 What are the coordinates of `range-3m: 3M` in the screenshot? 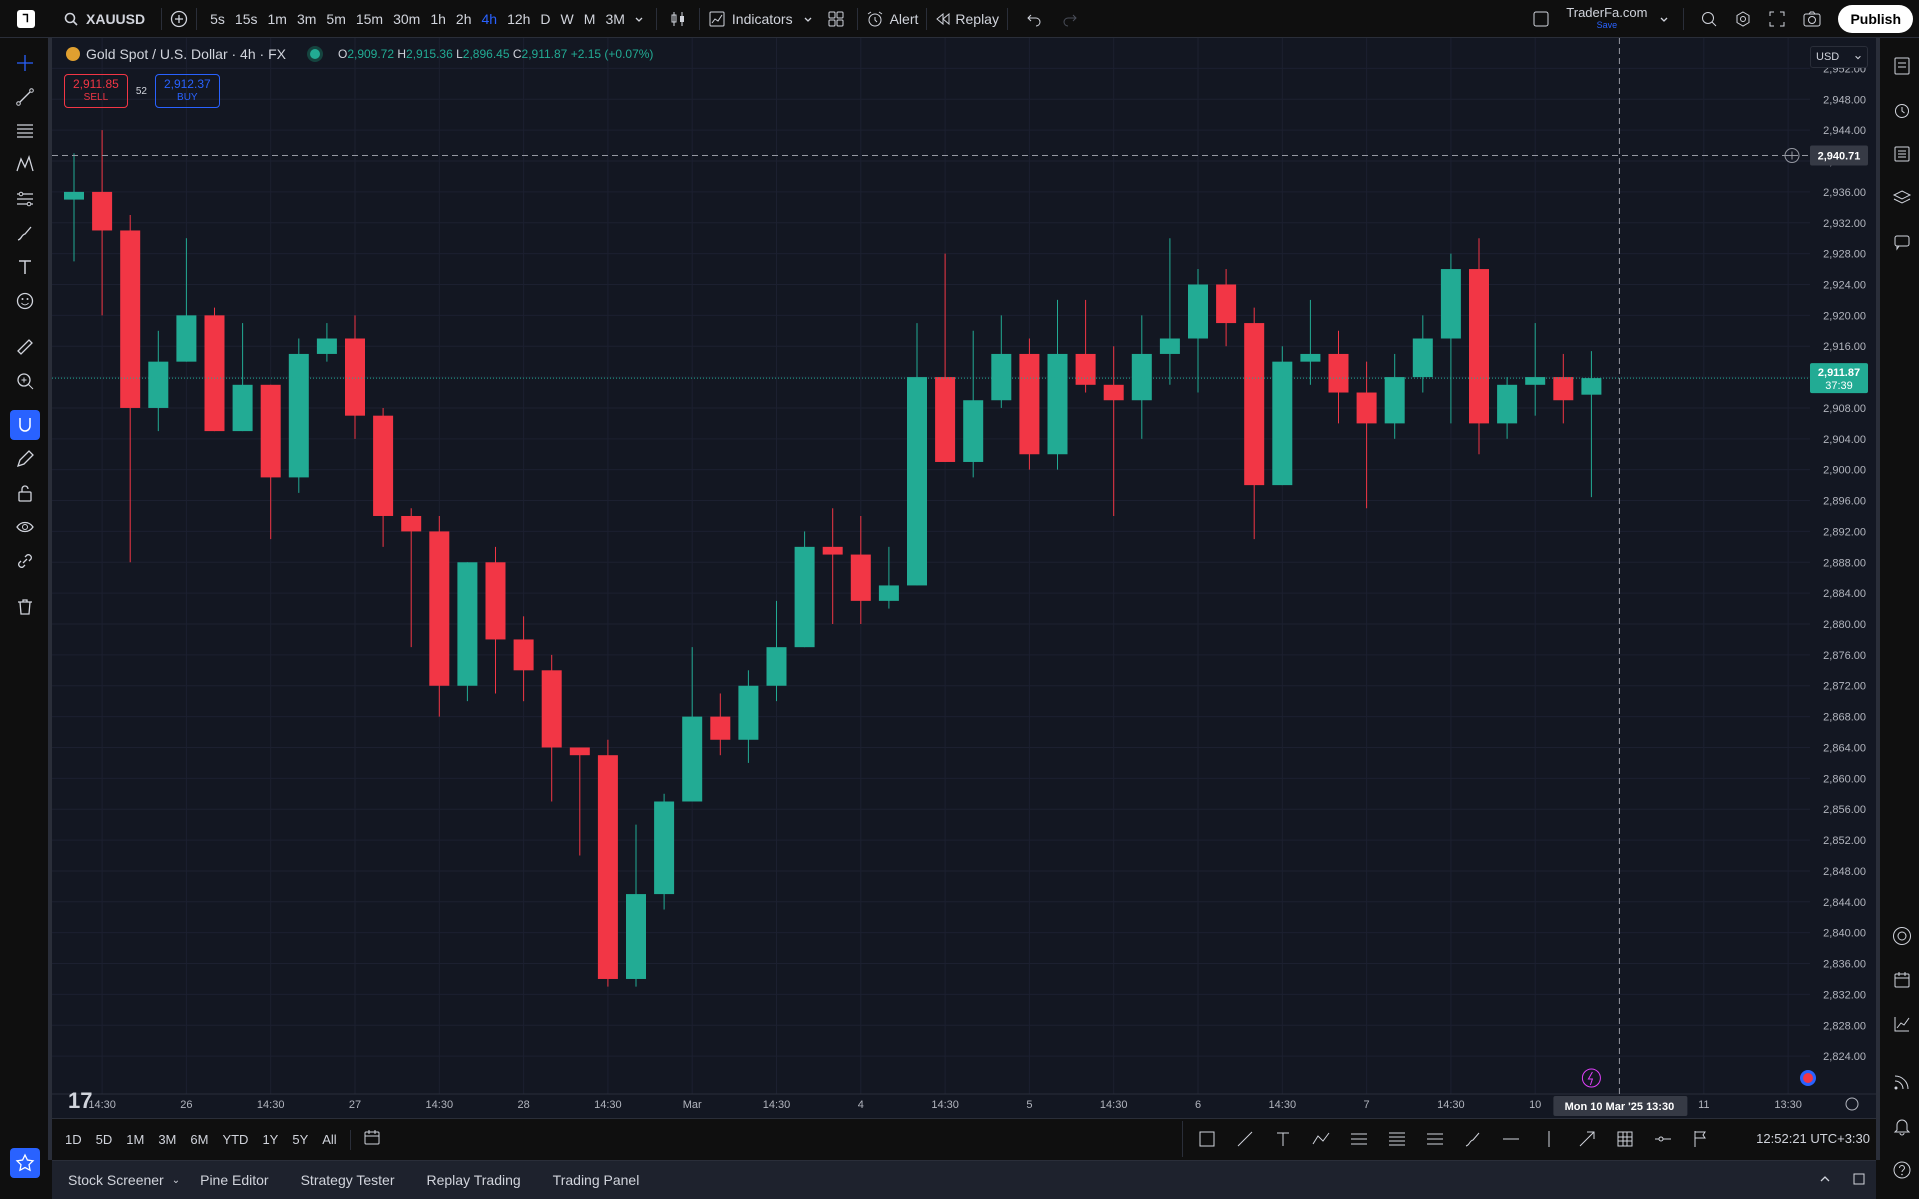 It's located at (167, 1139).